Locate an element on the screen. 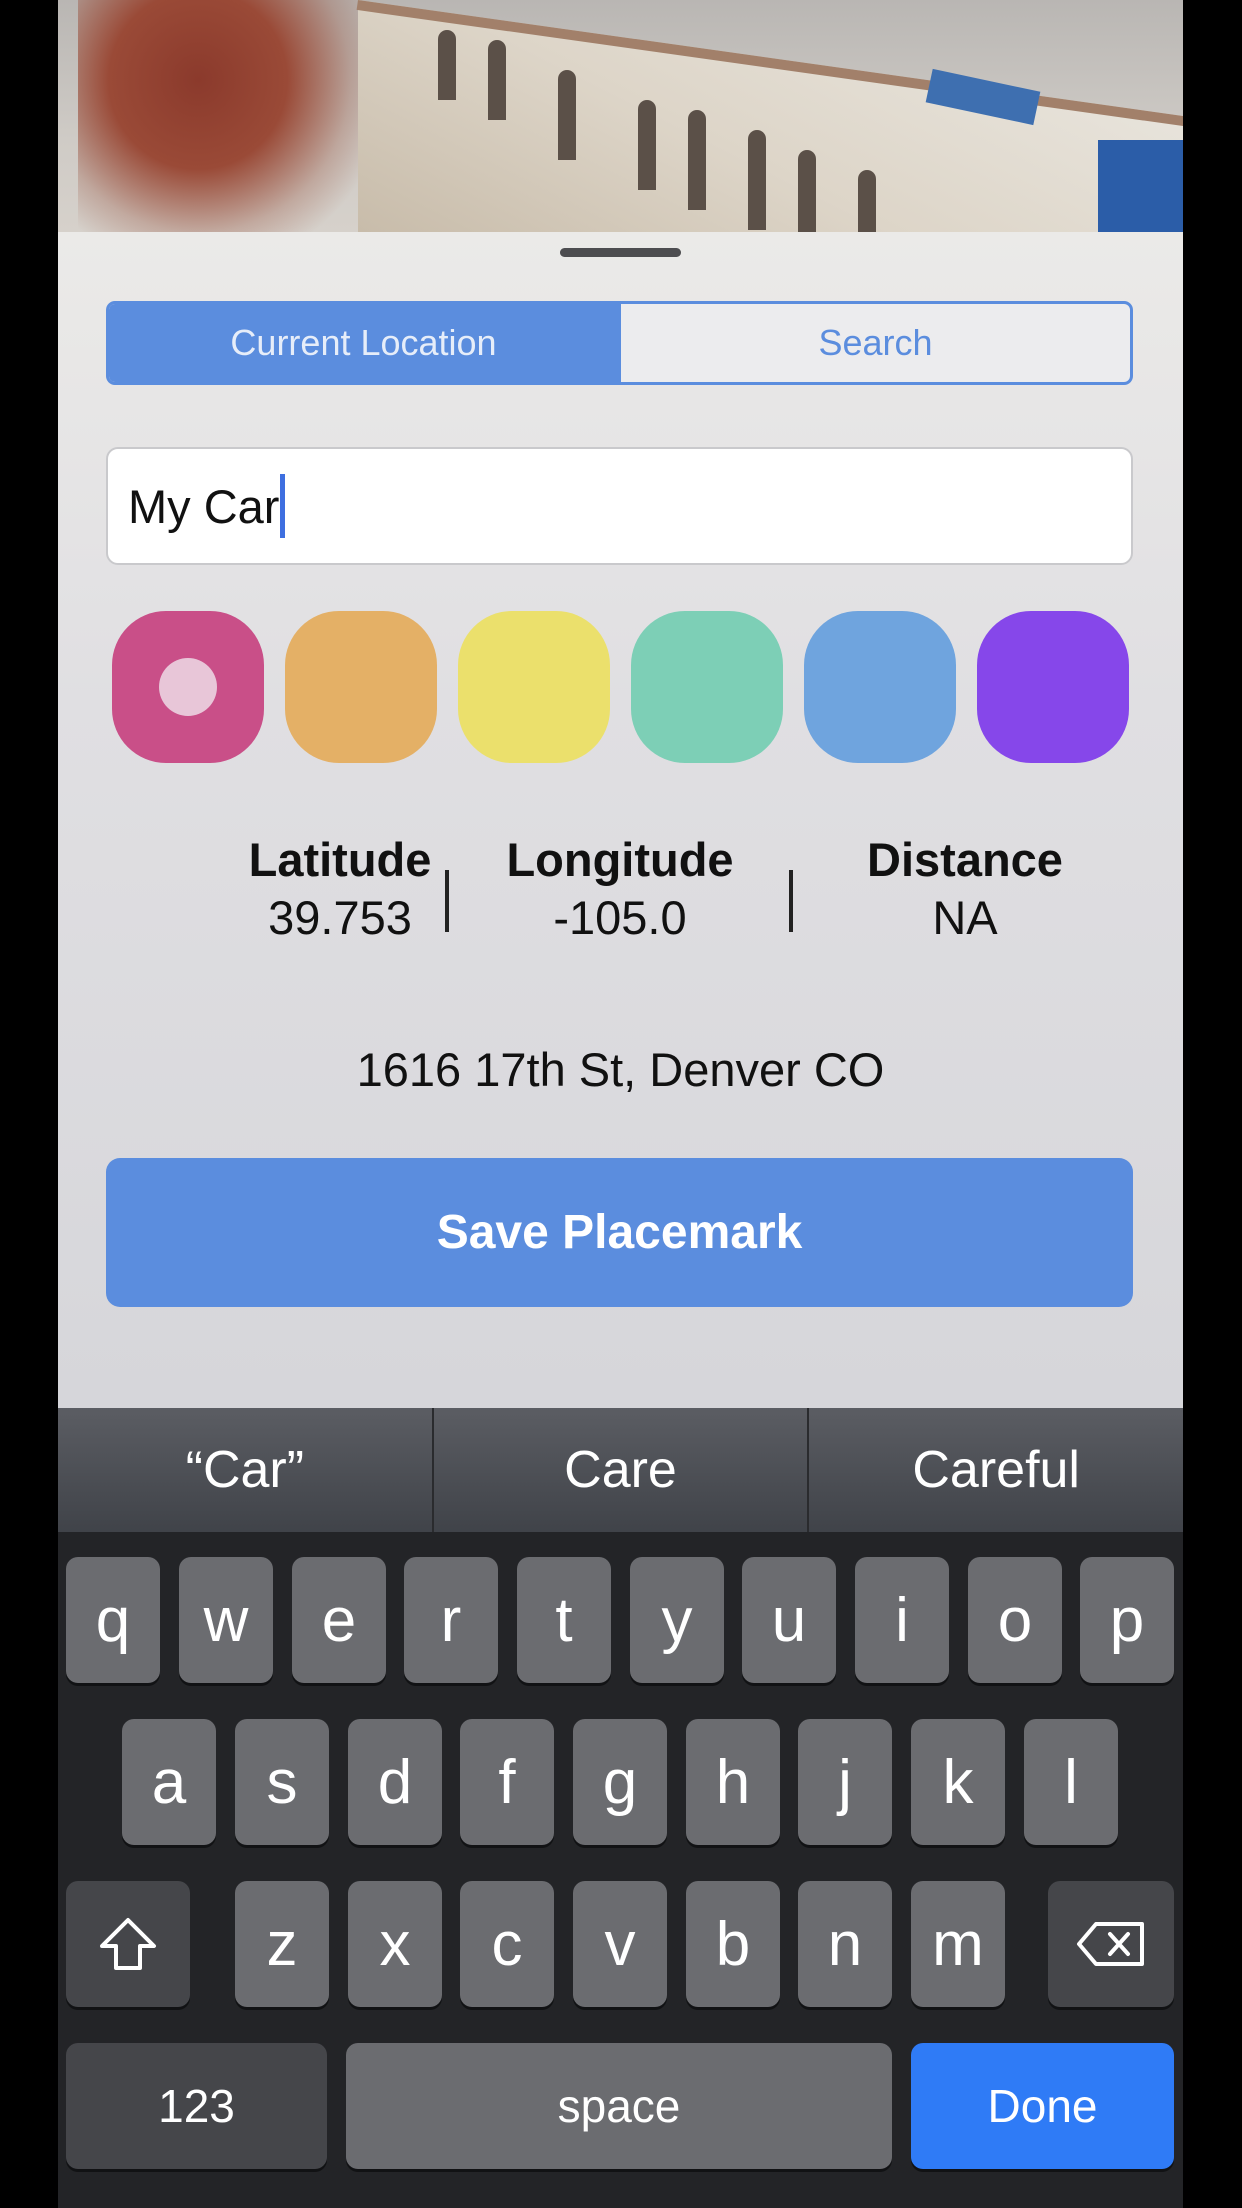  key-d: d is located at coordinates (395, 1782).